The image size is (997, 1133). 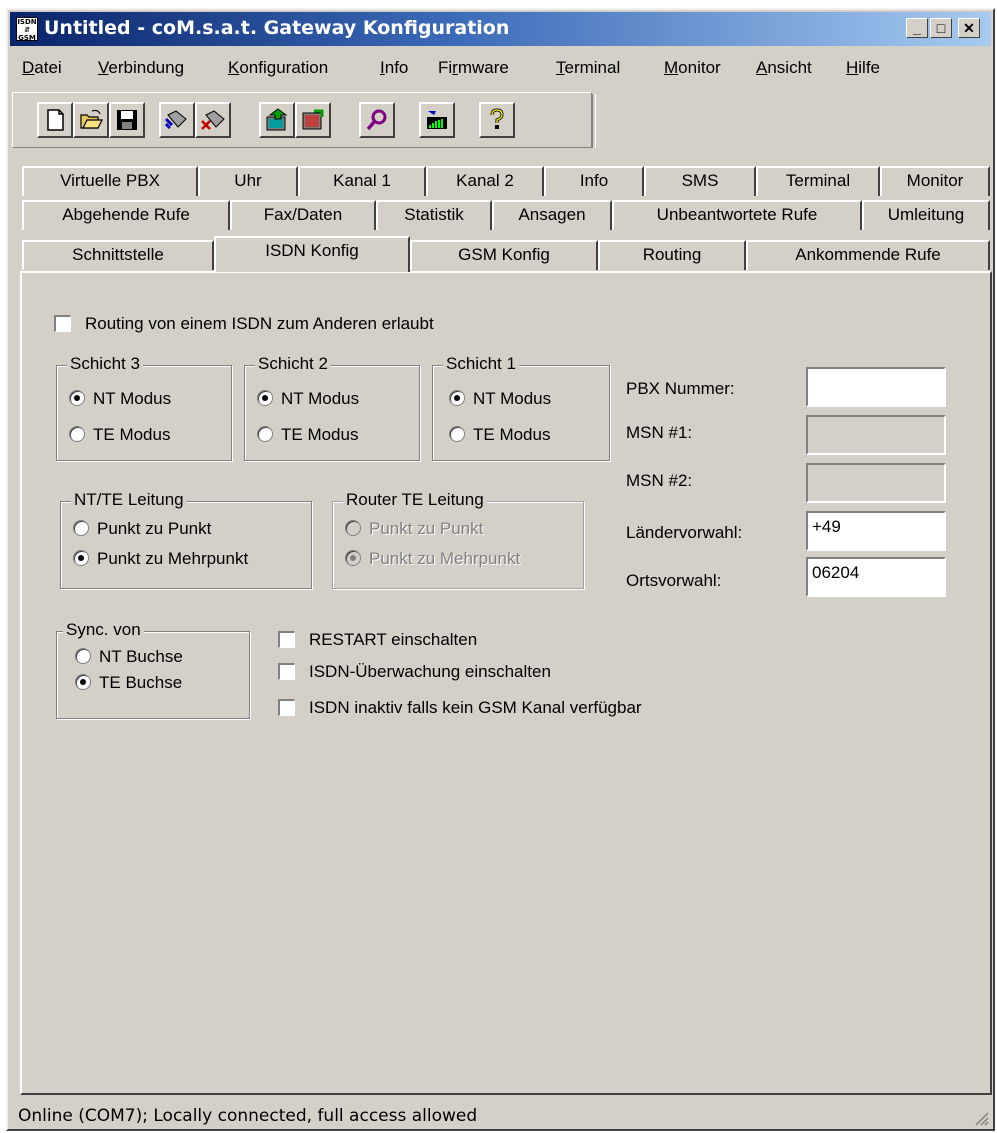 What do you see at coordinates (110, 181) in the screenshot?
I see `tab-virtuelle-pbx: Virtuelle PBX` at bounding box center [110, 181].